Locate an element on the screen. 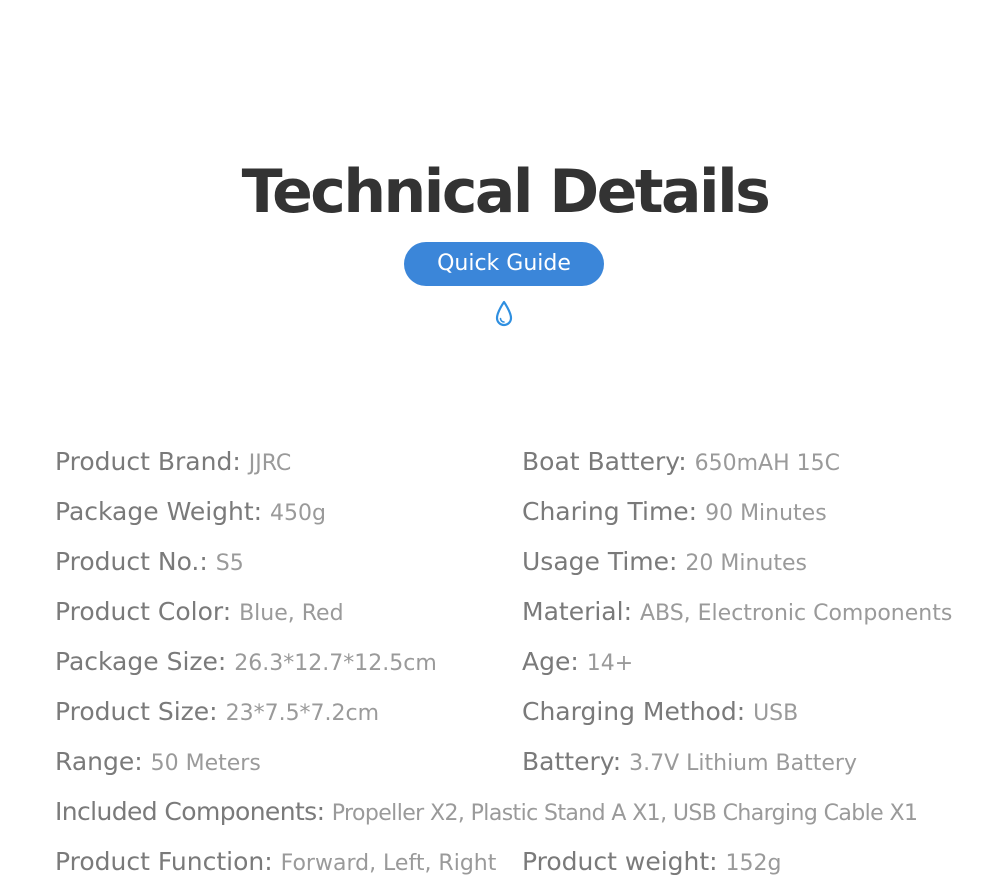 The image size is (1000, 896). spec-product-brand: Product Brand: JJRC is located at coordinates (173, 463).